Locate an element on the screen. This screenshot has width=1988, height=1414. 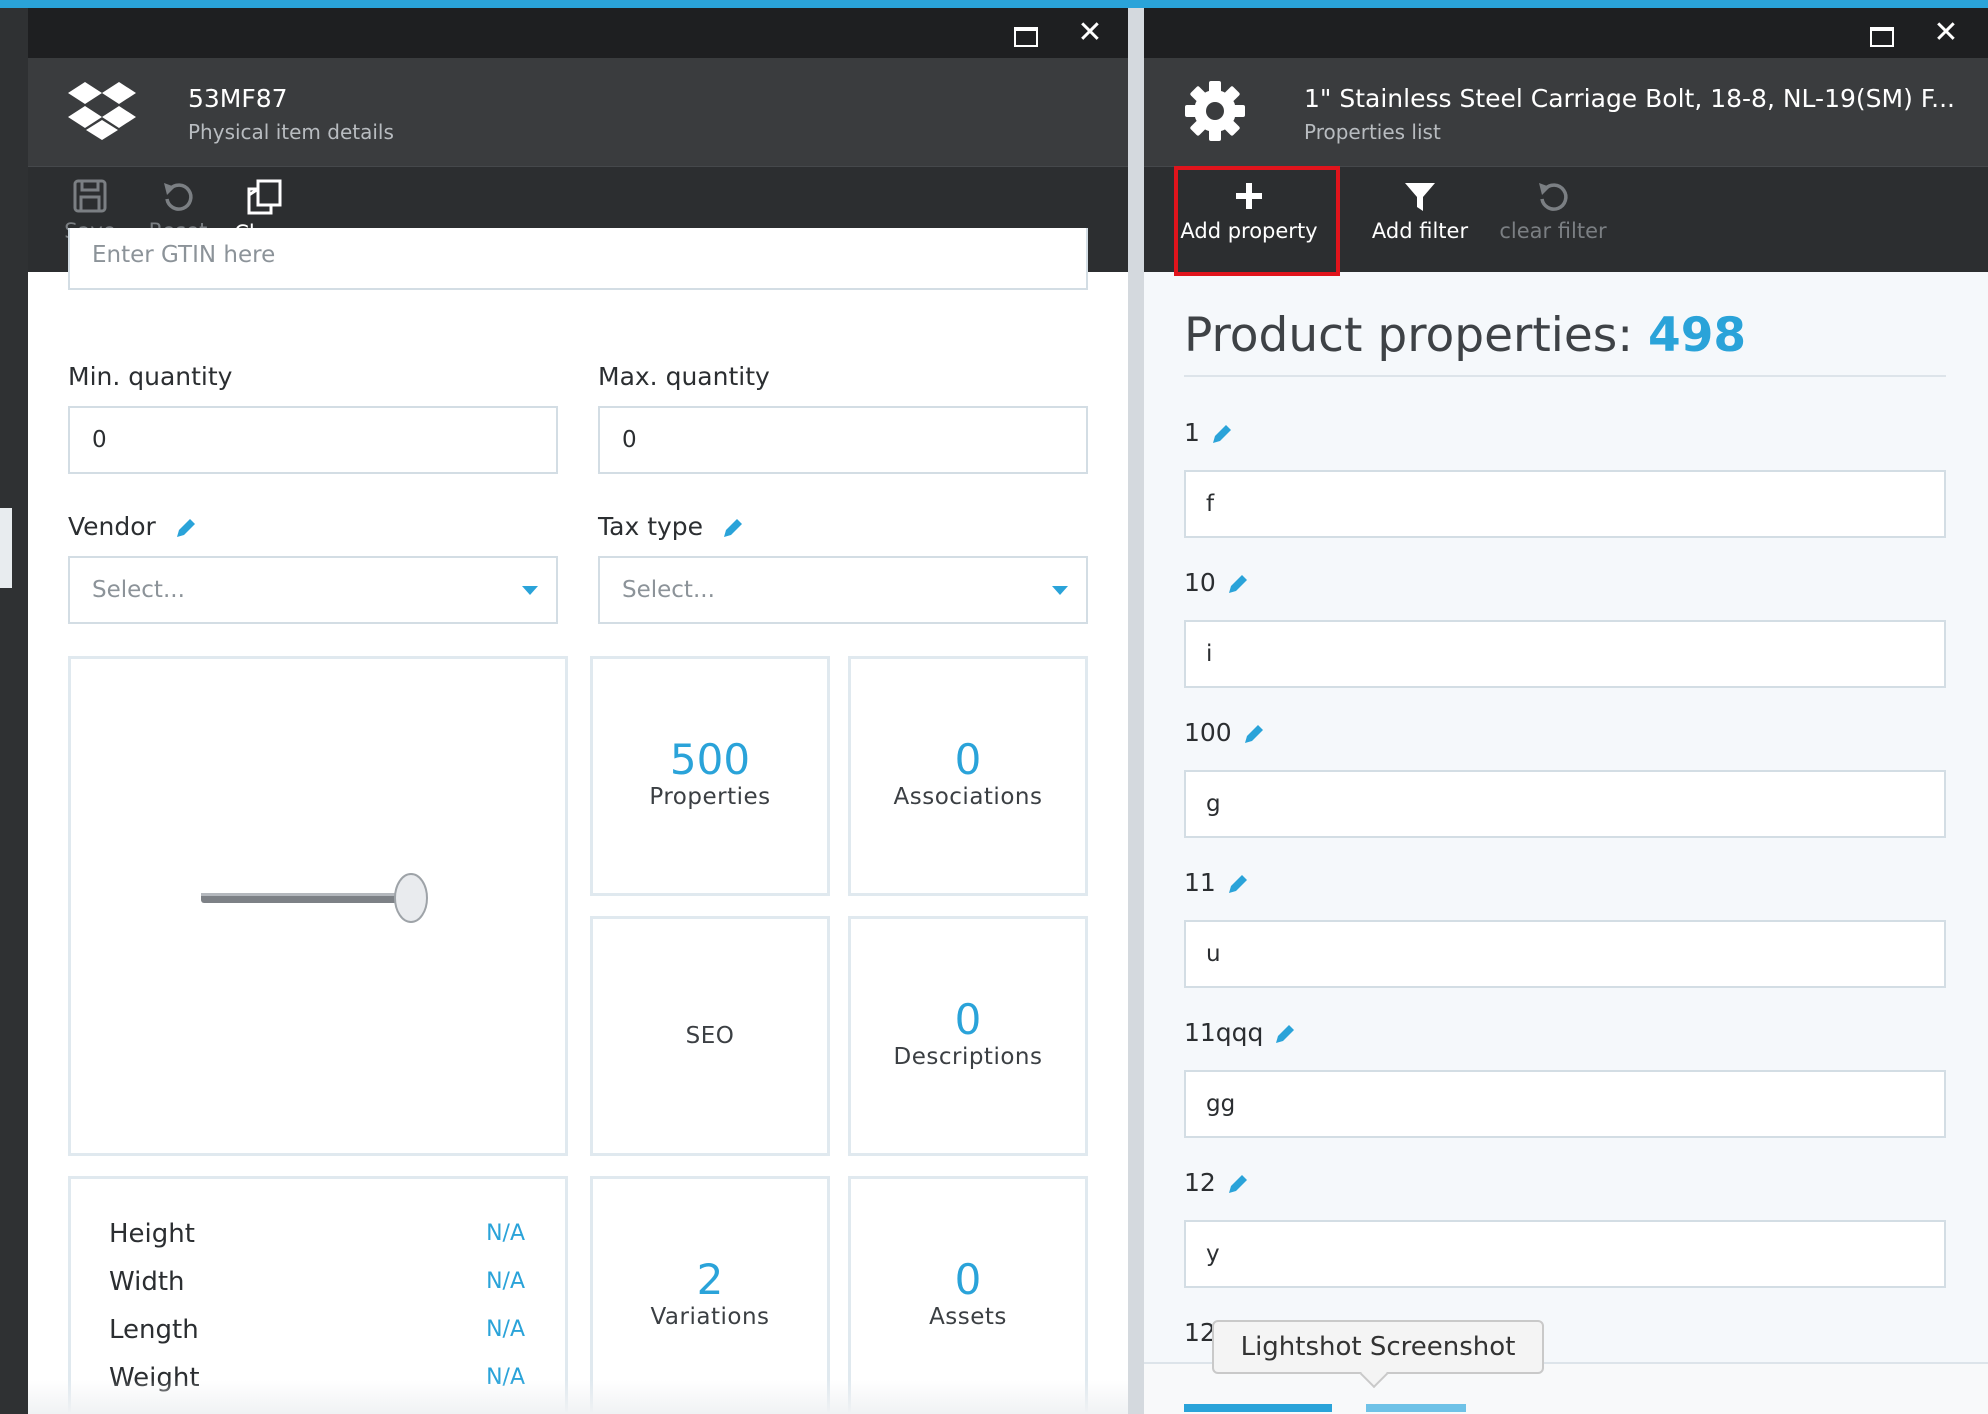
blade-divider is located at coordinates (1136, 711).